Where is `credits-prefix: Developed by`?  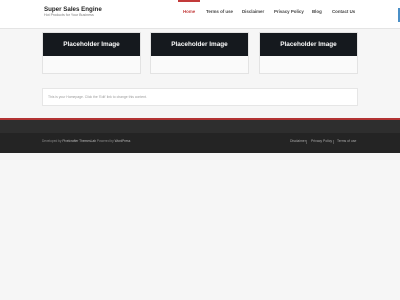
credits-prefix: Developed by is located at coordinates (52, 141).